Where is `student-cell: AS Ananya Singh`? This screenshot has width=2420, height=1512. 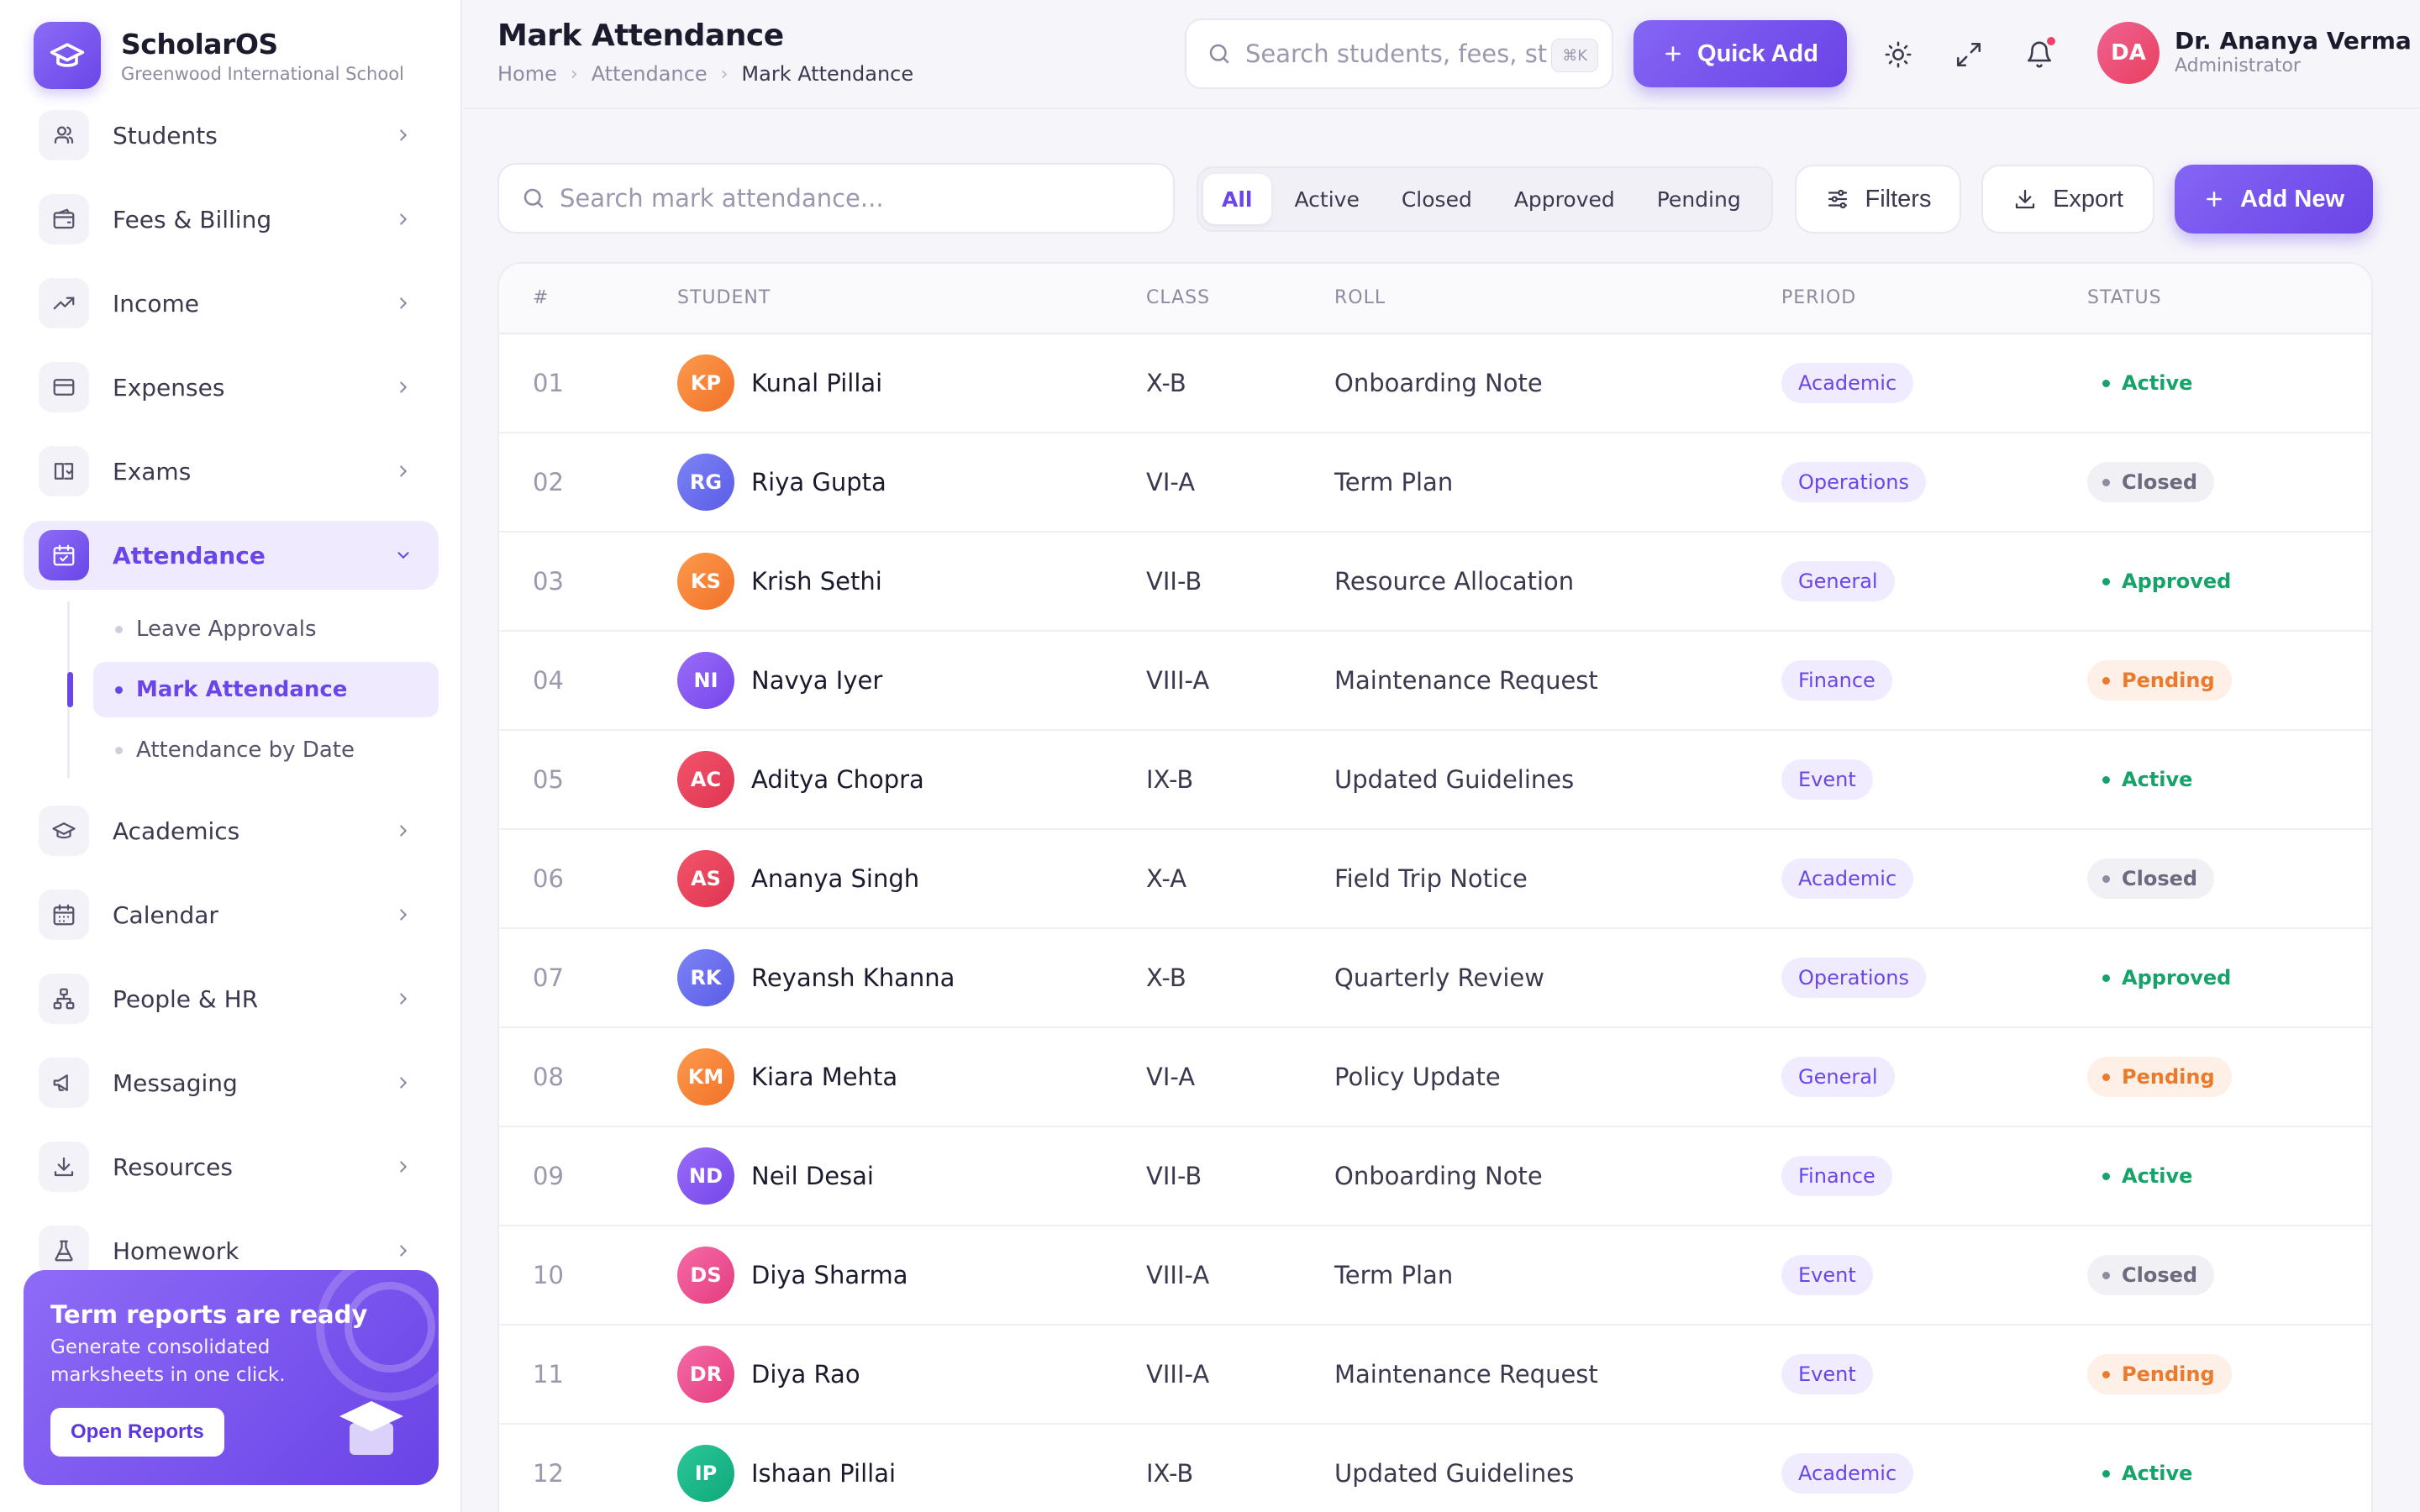 student-cell: AS Ananya Singh is located at coordinates (798, 878).